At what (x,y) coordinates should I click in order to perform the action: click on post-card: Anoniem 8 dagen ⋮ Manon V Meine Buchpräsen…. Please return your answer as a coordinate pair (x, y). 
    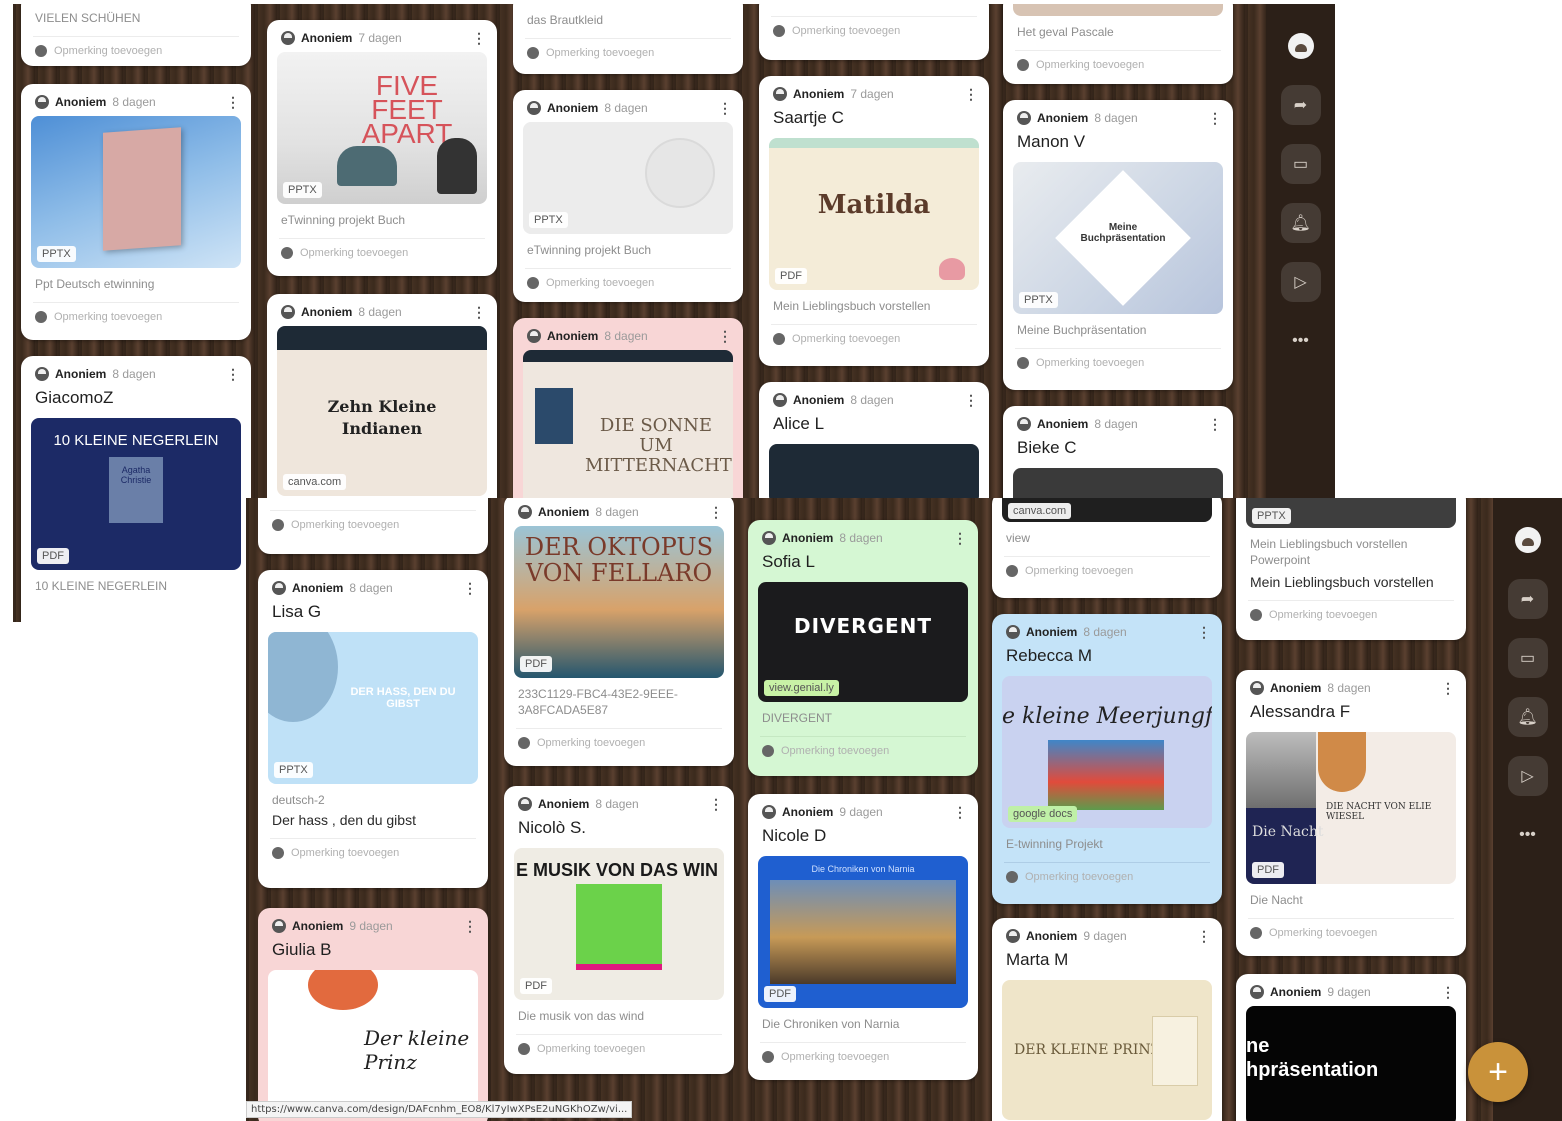
    Looking at the image, I should click on (1118, 245).